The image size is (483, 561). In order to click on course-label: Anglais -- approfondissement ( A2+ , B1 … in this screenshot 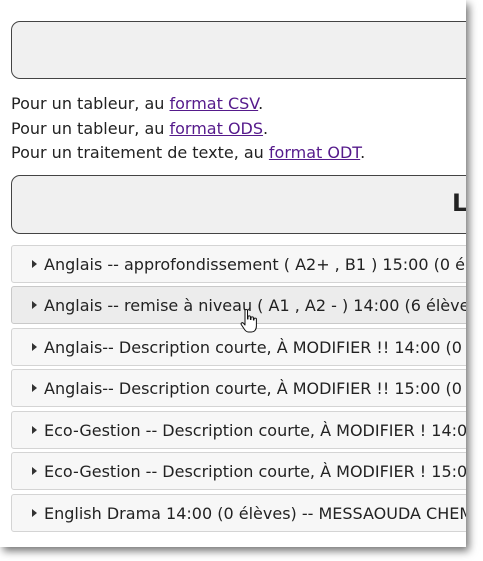, I will do `click(255, 264)`.